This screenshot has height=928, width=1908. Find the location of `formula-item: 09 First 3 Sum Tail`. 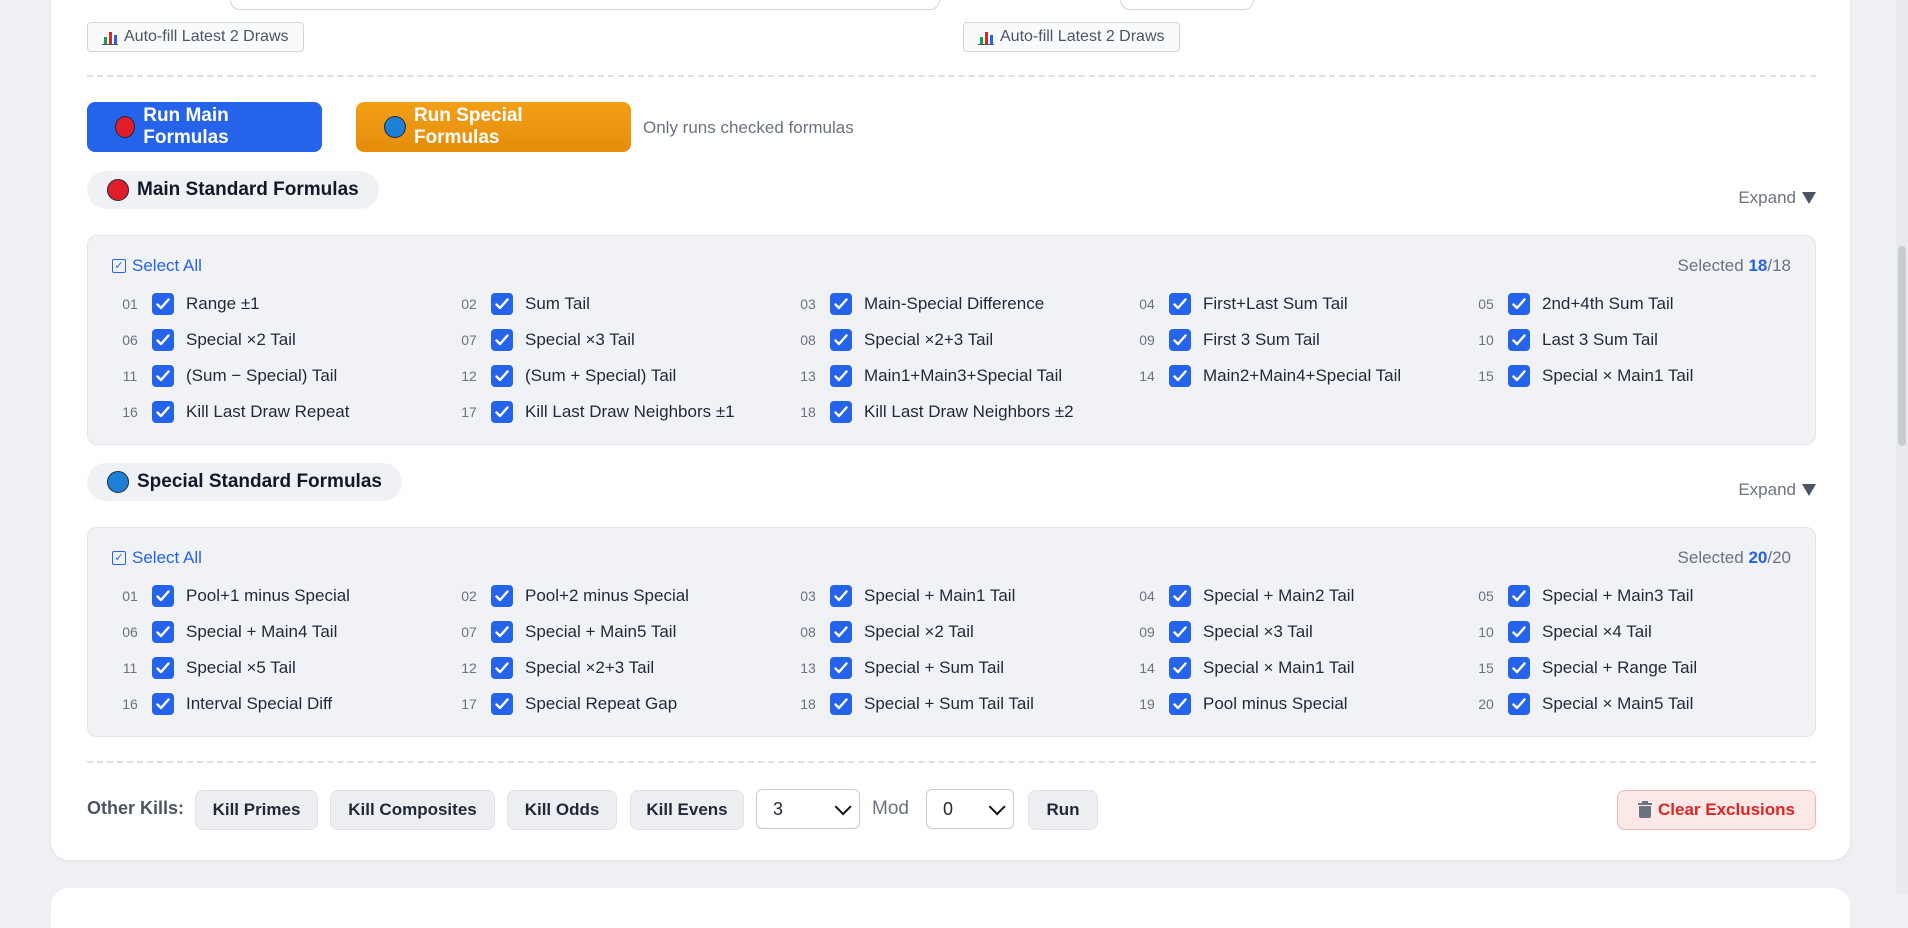

formula-item: 09 First 3 Sum Tail is located at coordinates (1222, 340).